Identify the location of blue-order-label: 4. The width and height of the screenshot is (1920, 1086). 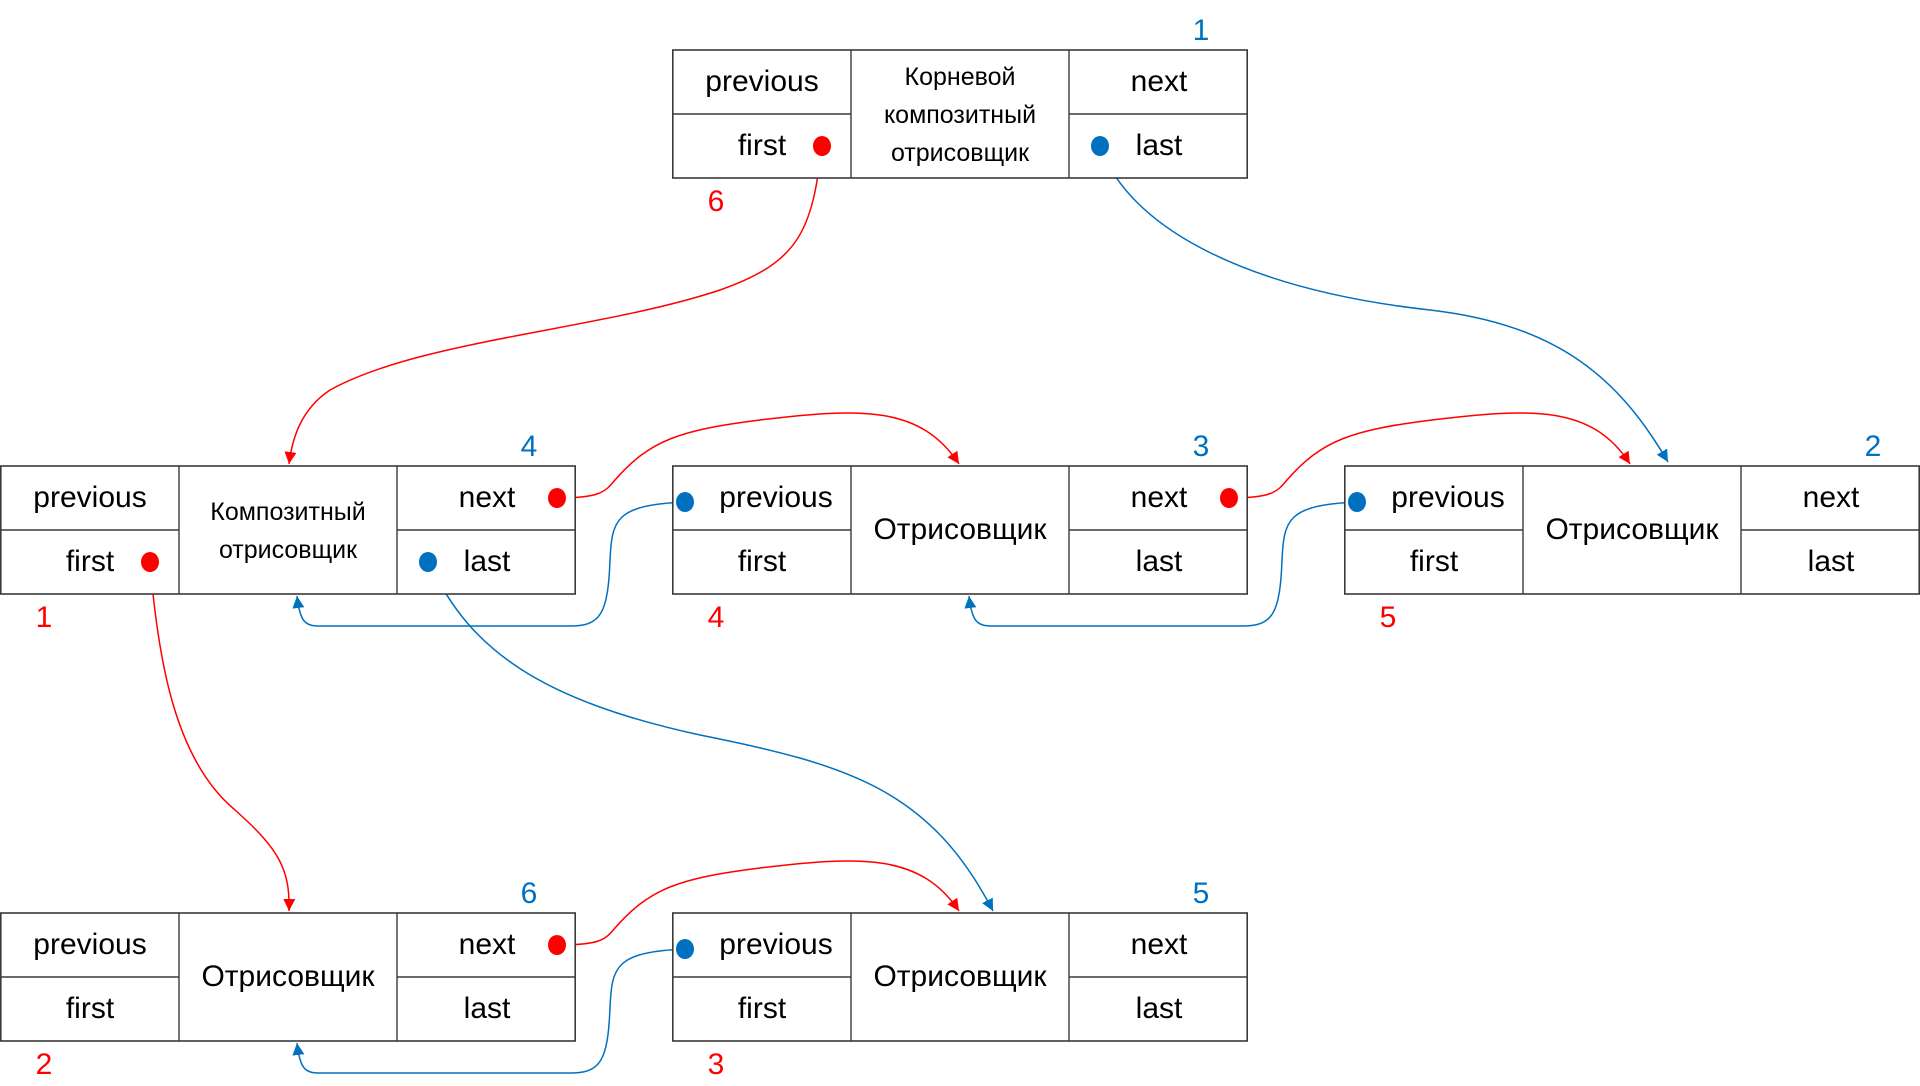
(529, 446).